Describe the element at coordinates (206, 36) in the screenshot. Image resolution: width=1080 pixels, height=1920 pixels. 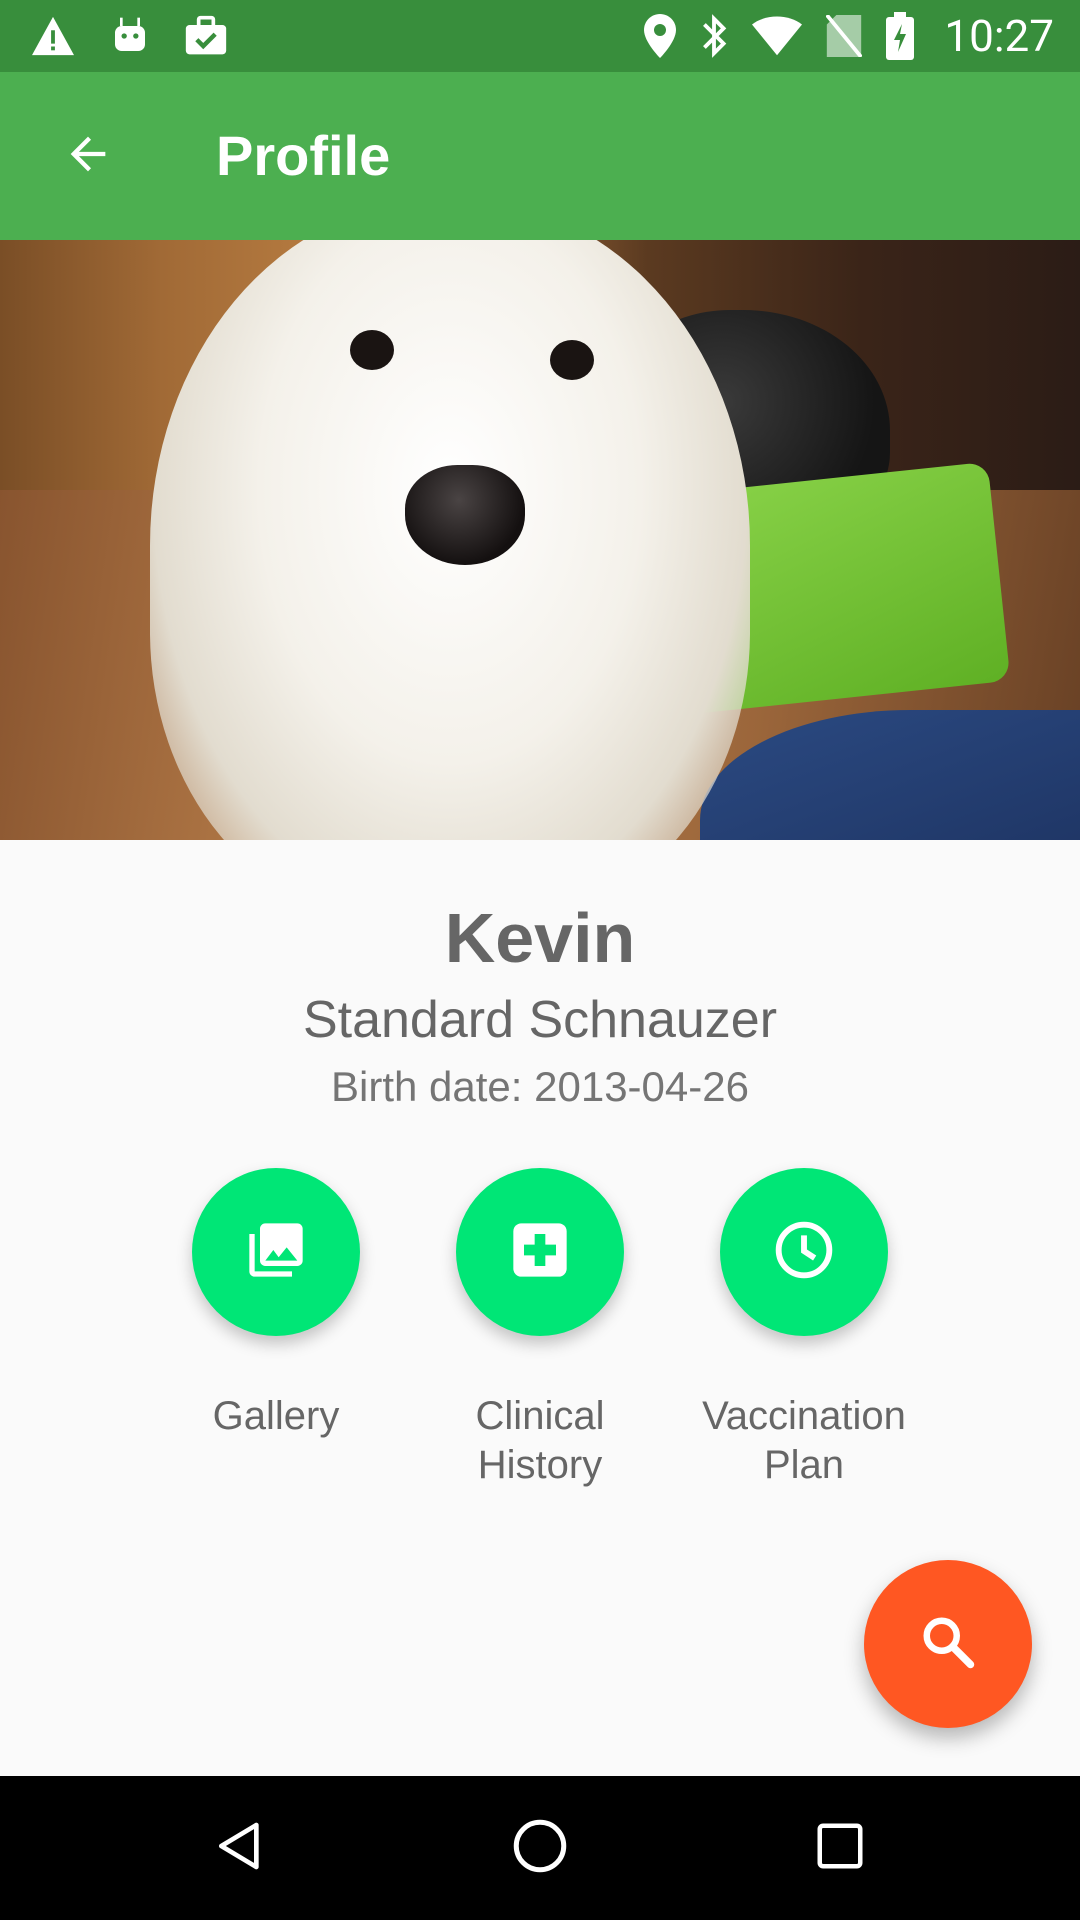
I see `briefcase-check-icon` at that location.